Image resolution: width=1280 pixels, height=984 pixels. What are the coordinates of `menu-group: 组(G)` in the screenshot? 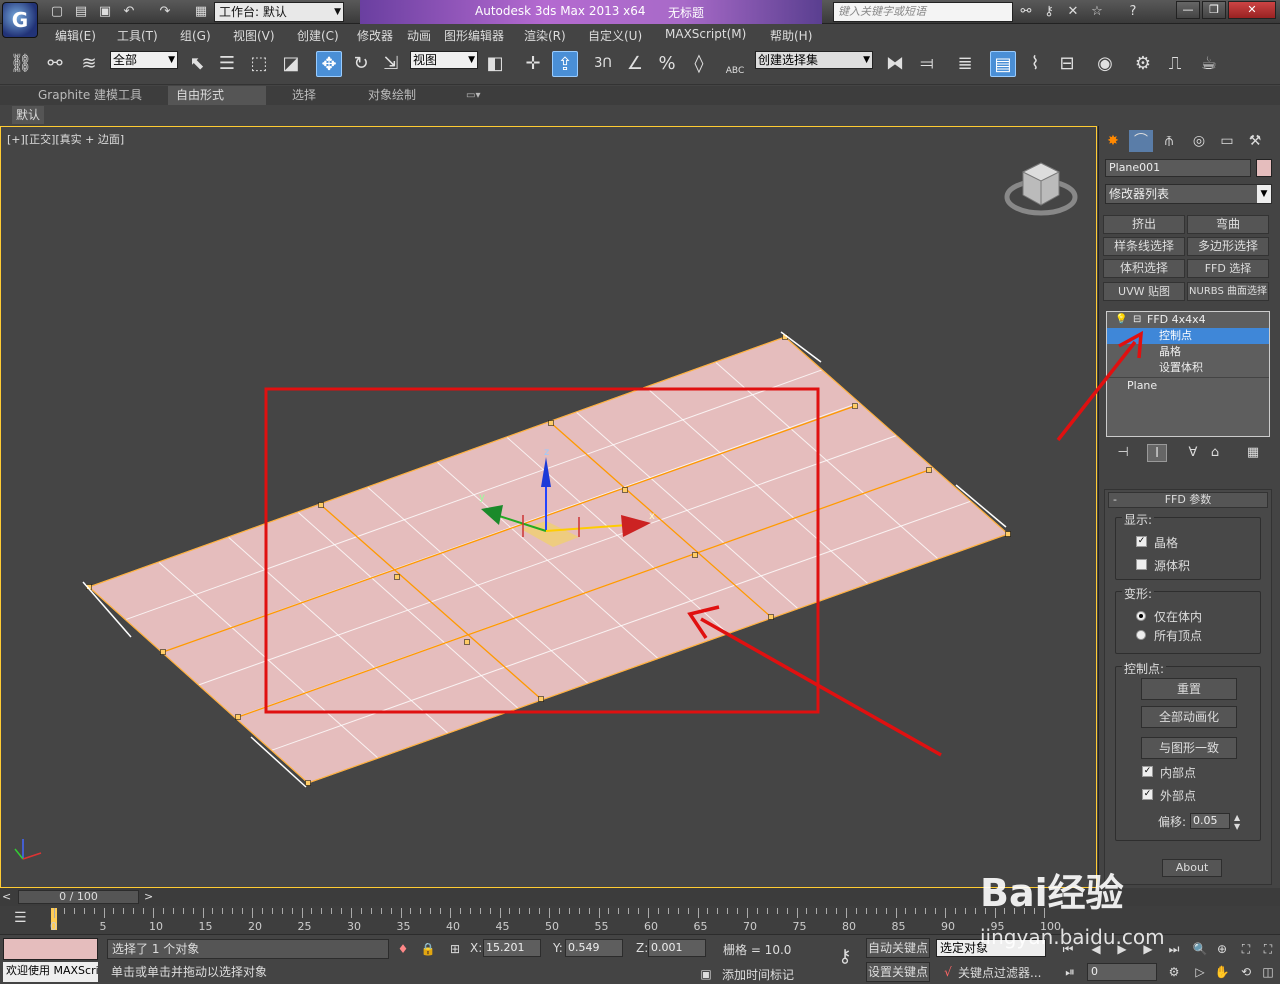 It's located at (195, 35).